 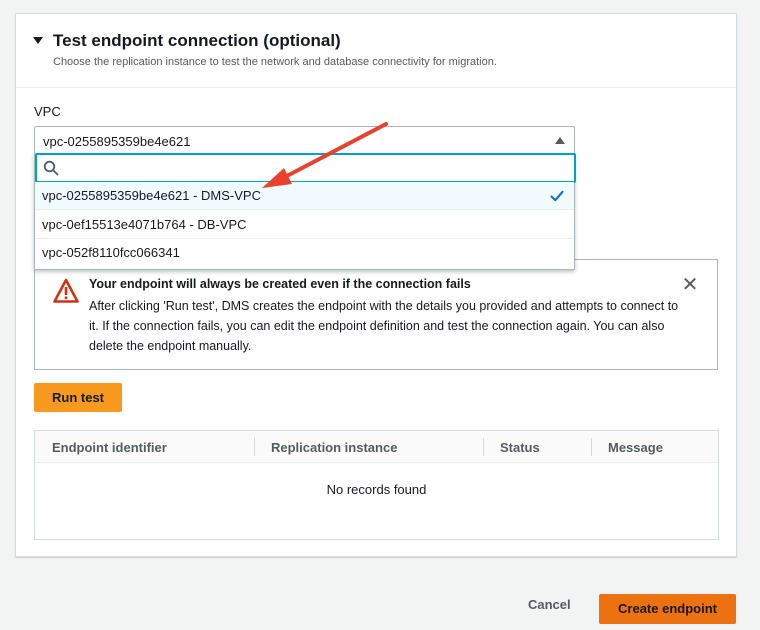 What do you see at coordinates (117, 141) in the screenshot?
I see `vpc-select-value: vpc-0255895359be4e621` at bounding box center [117, 141].